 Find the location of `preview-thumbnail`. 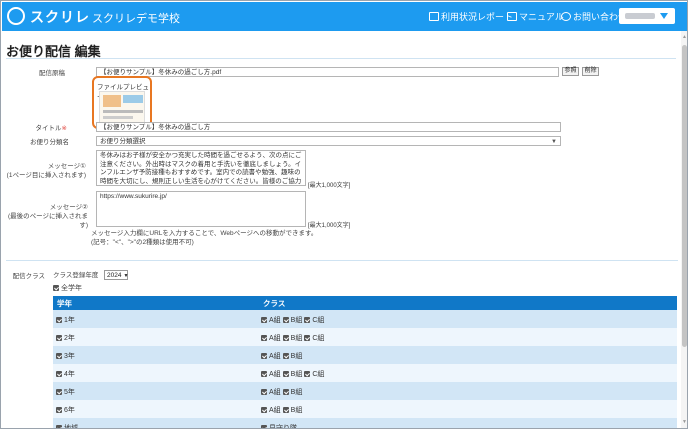

preview-thumbnail is located at coordinates (122, 107).